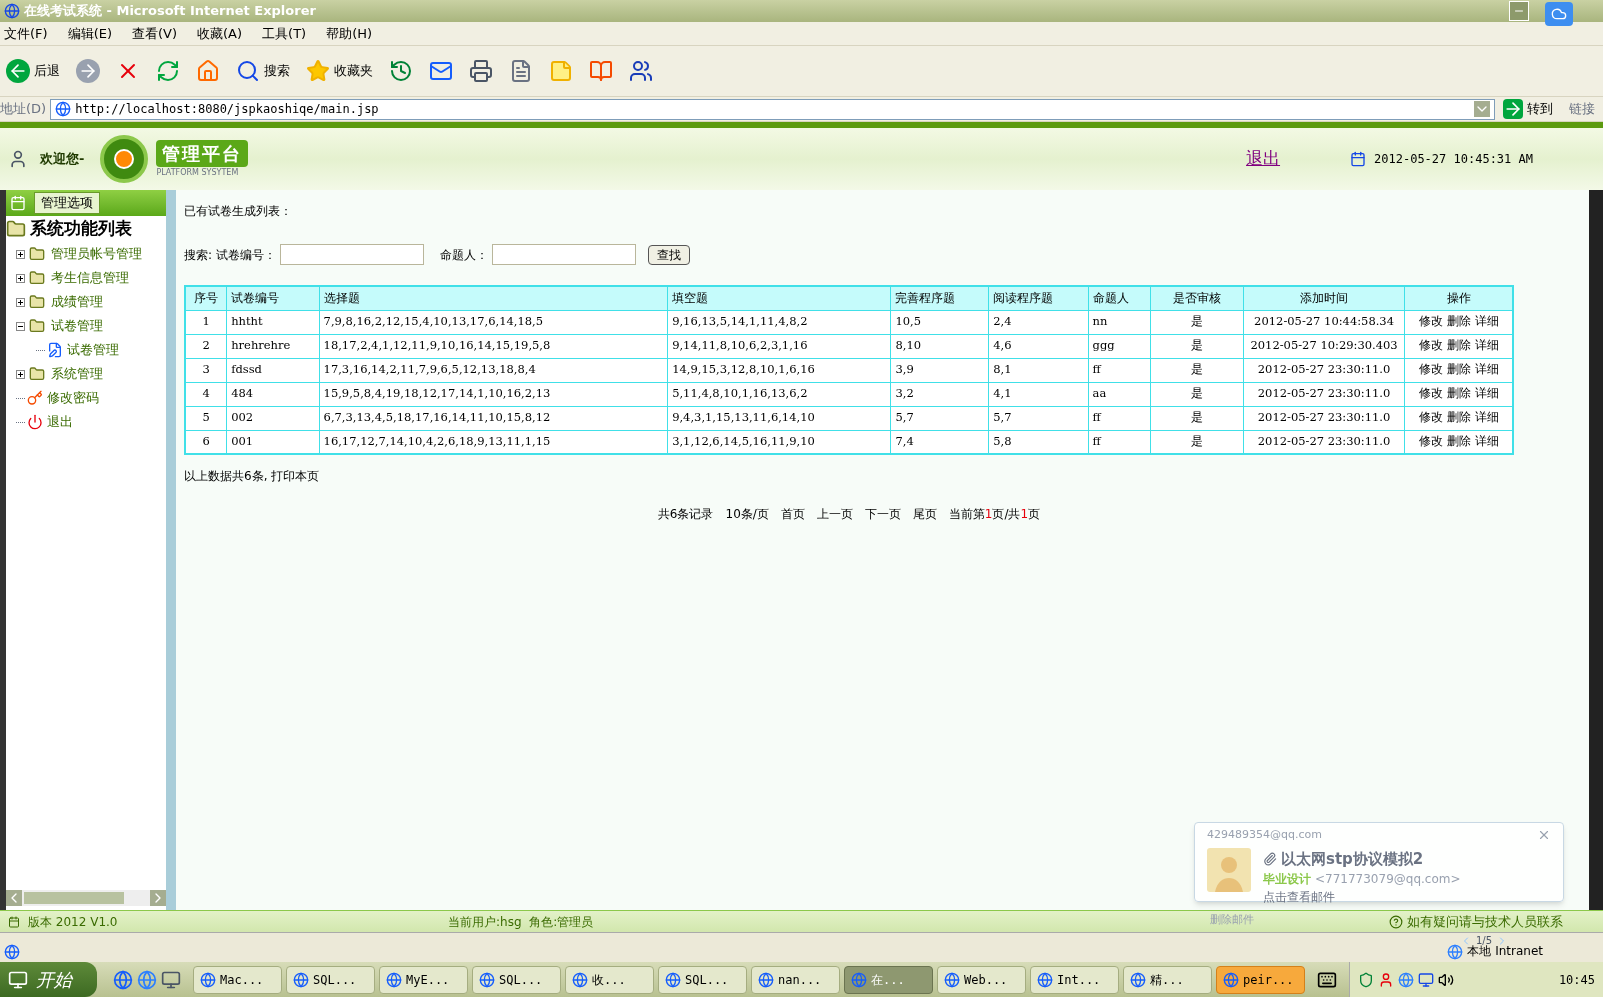 Image resolution: width=1603 pixels, height=997 pixels. I want to click on column-header: 序号, so click(206, 298).